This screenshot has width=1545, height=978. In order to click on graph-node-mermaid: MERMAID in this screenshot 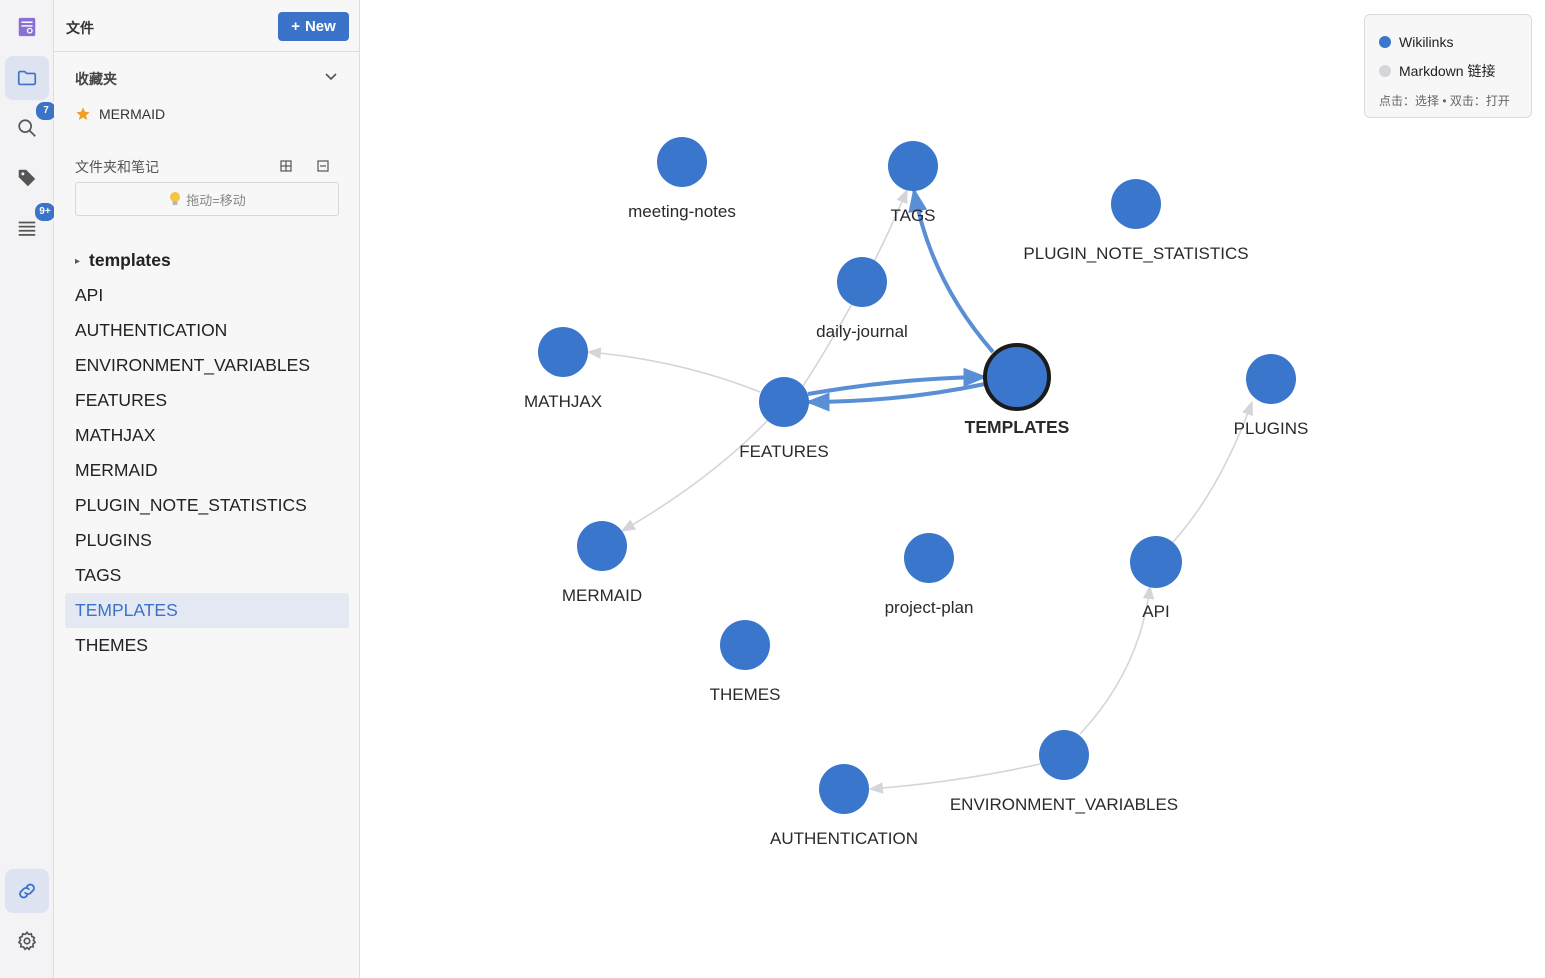, I will do `click(602, 563)`.